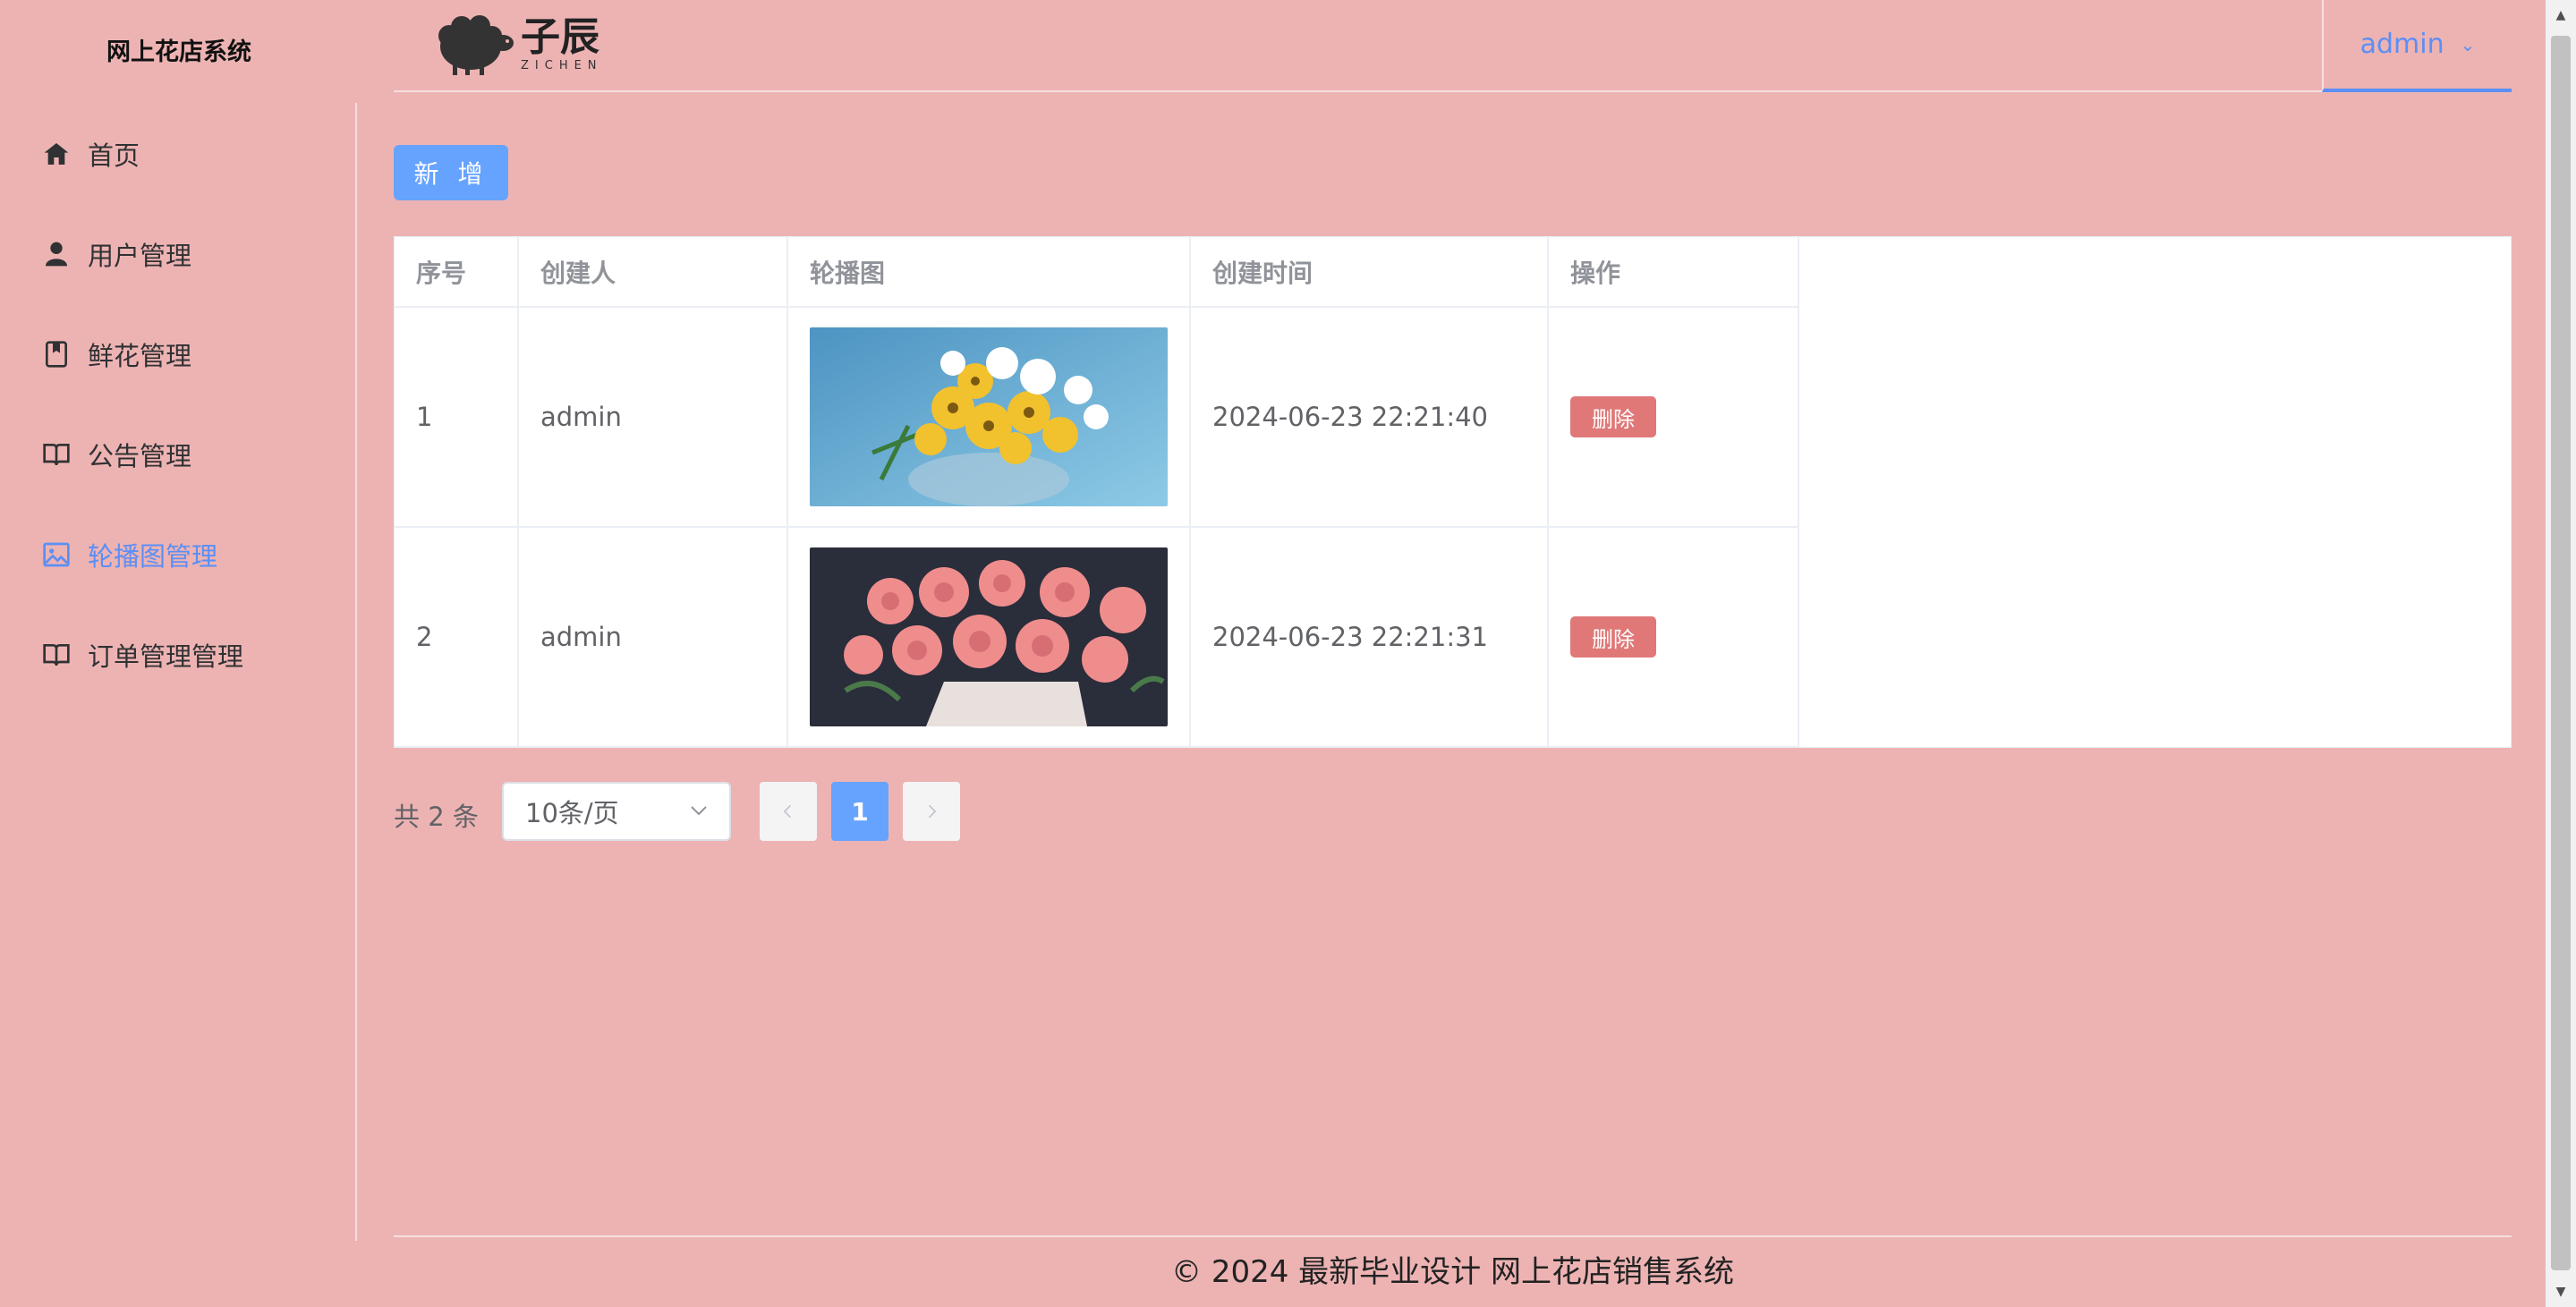 The width and height of the screenshot is (2576, 1307). Describe the element at coordinates (114, 155) in the screenshot. I see `sidebar-item-label: 首页` at that location.